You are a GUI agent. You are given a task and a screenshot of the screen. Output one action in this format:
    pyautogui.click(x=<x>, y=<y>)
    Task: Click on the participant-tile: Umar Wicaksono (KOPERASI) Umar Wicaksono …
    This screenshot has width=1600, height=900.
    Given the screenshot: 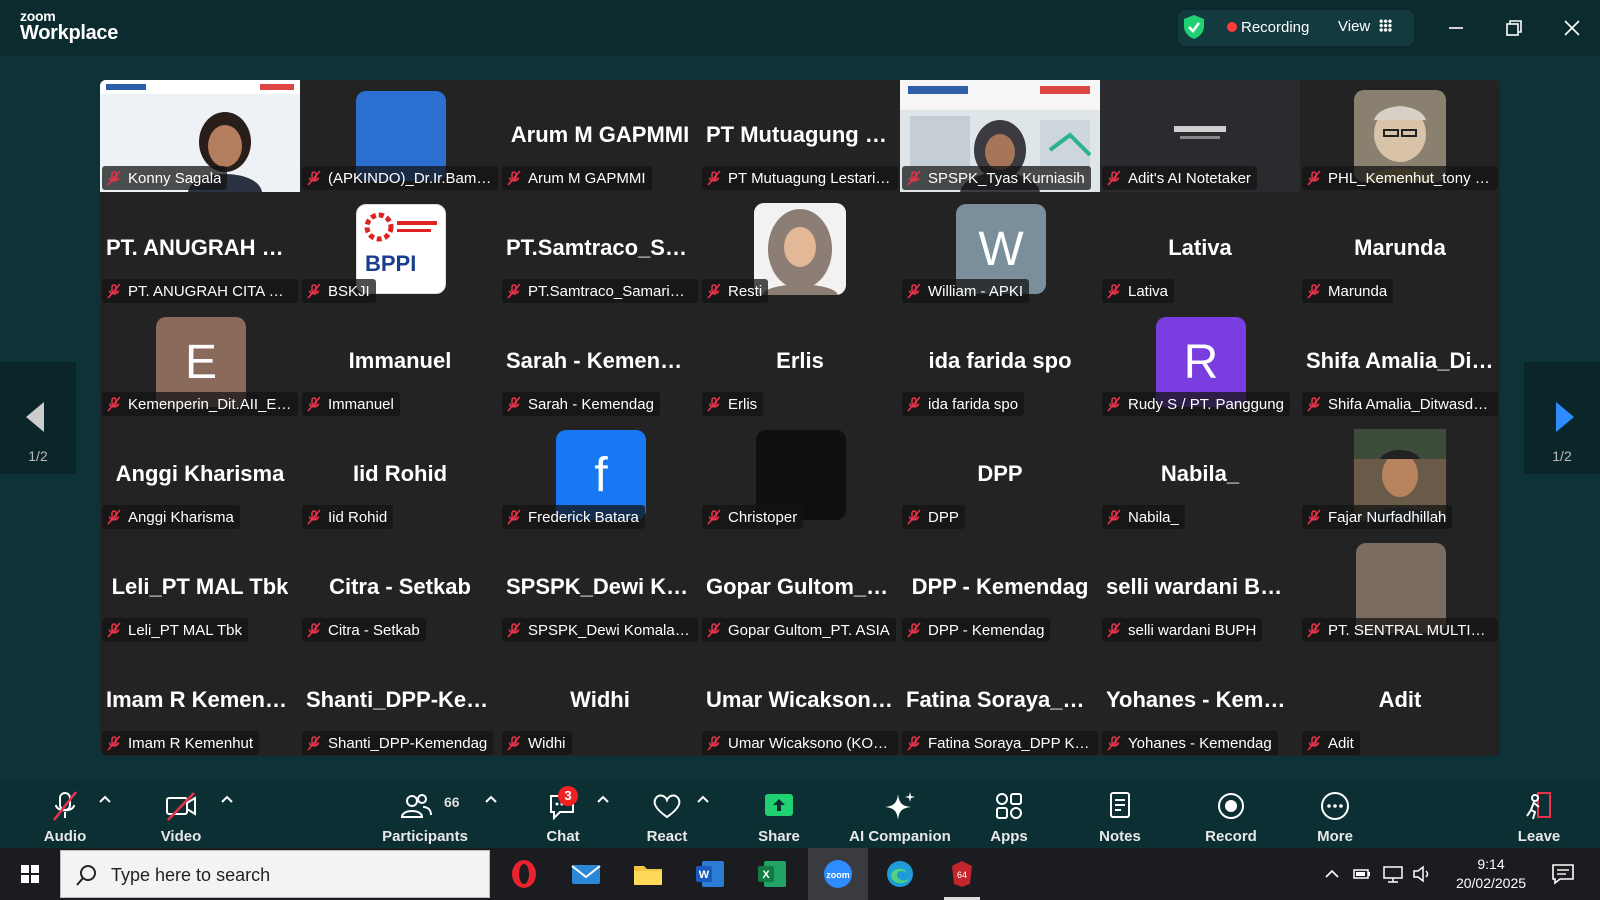 What is the action you would take?
    pyautogui.click(x=800, y=700)
    